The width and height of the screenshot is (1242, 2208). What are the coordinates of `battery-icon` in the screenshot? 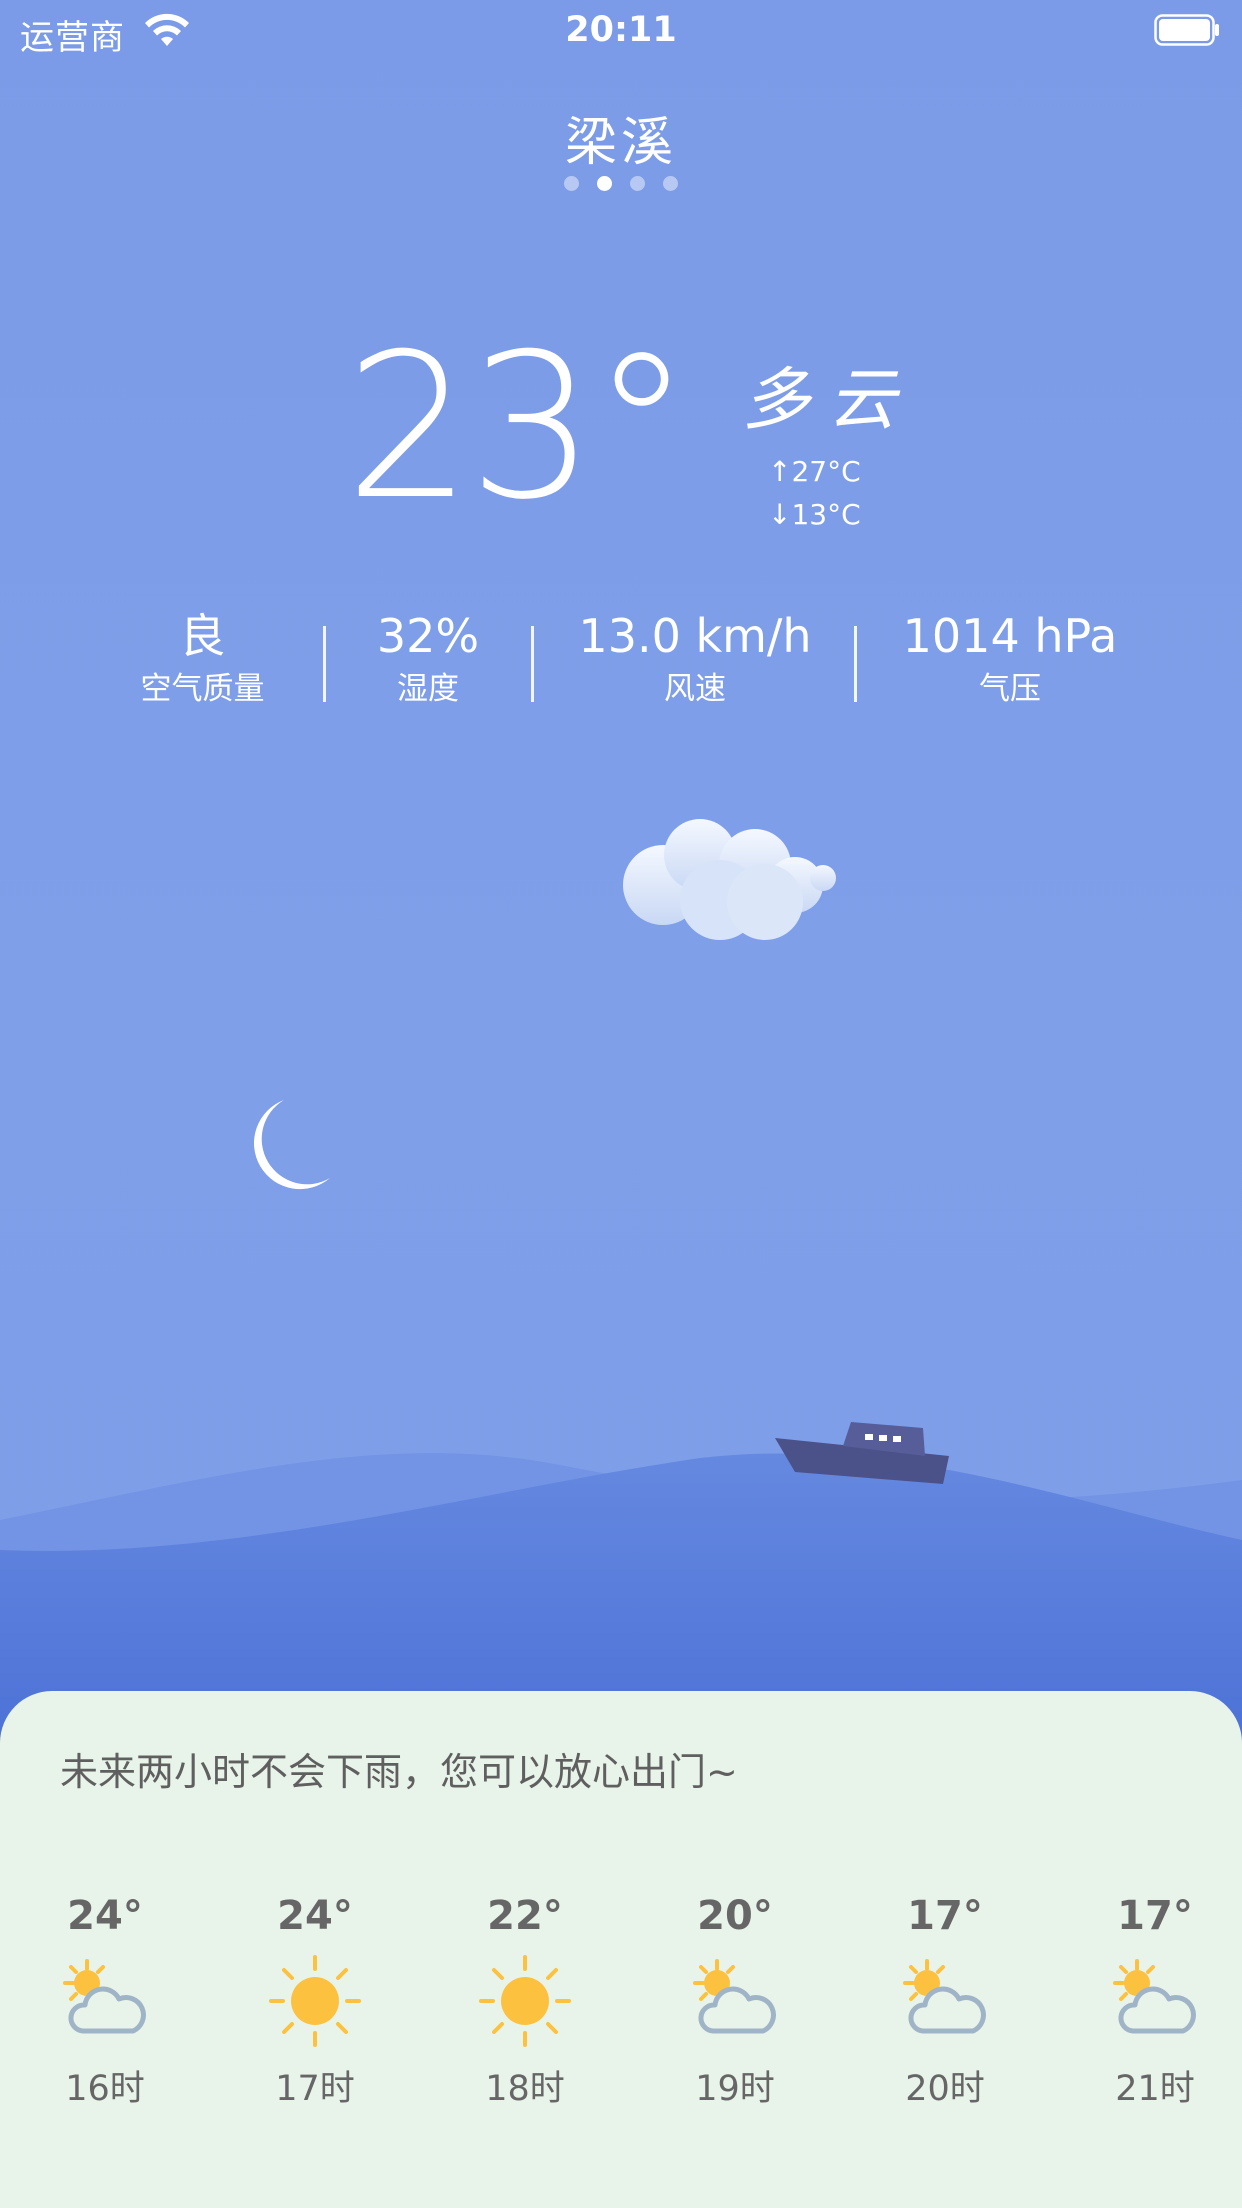 It's located at (1186, 30).